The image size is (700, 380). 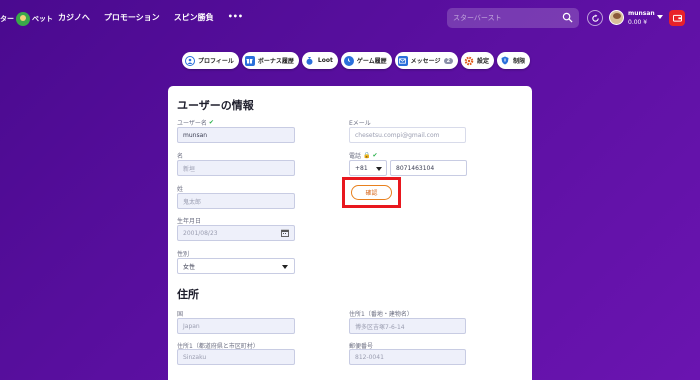 What do you see at coordinates (407, 326) in the screenshot?
I see `address1-field: 博多区吉塚7-6-14` at bounding box center [407, 326].